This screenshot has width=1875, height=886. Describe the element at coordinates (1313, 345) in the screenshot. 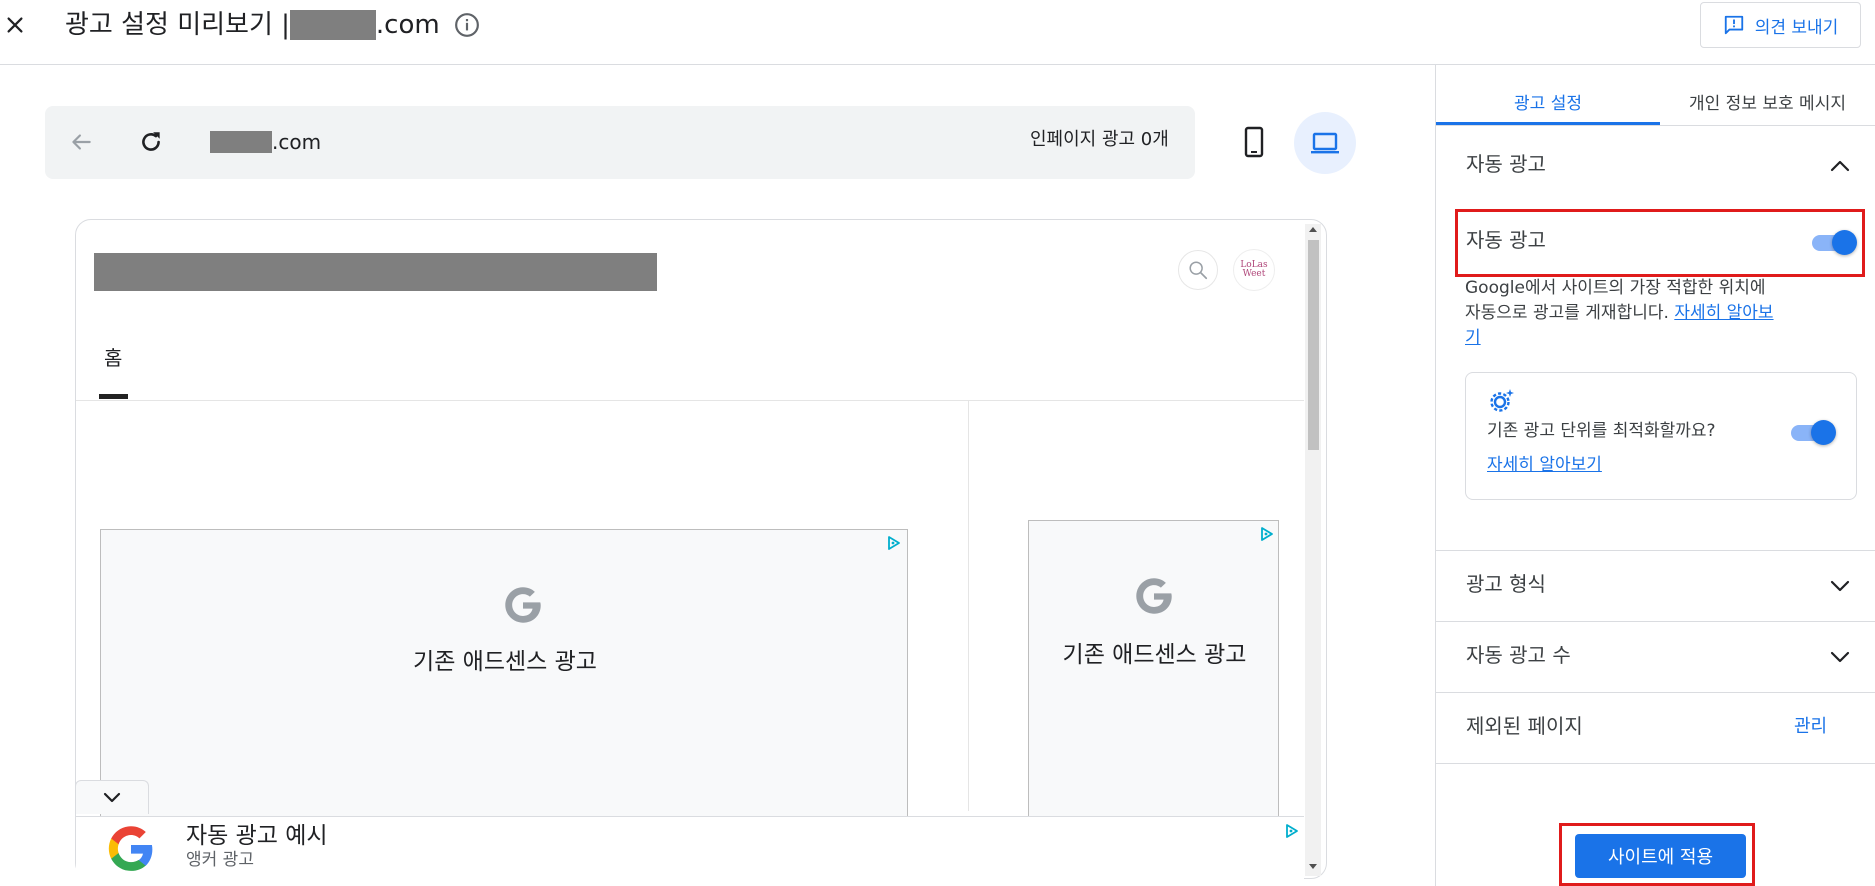

I see `preview-scrollbar-thumb` at that location.